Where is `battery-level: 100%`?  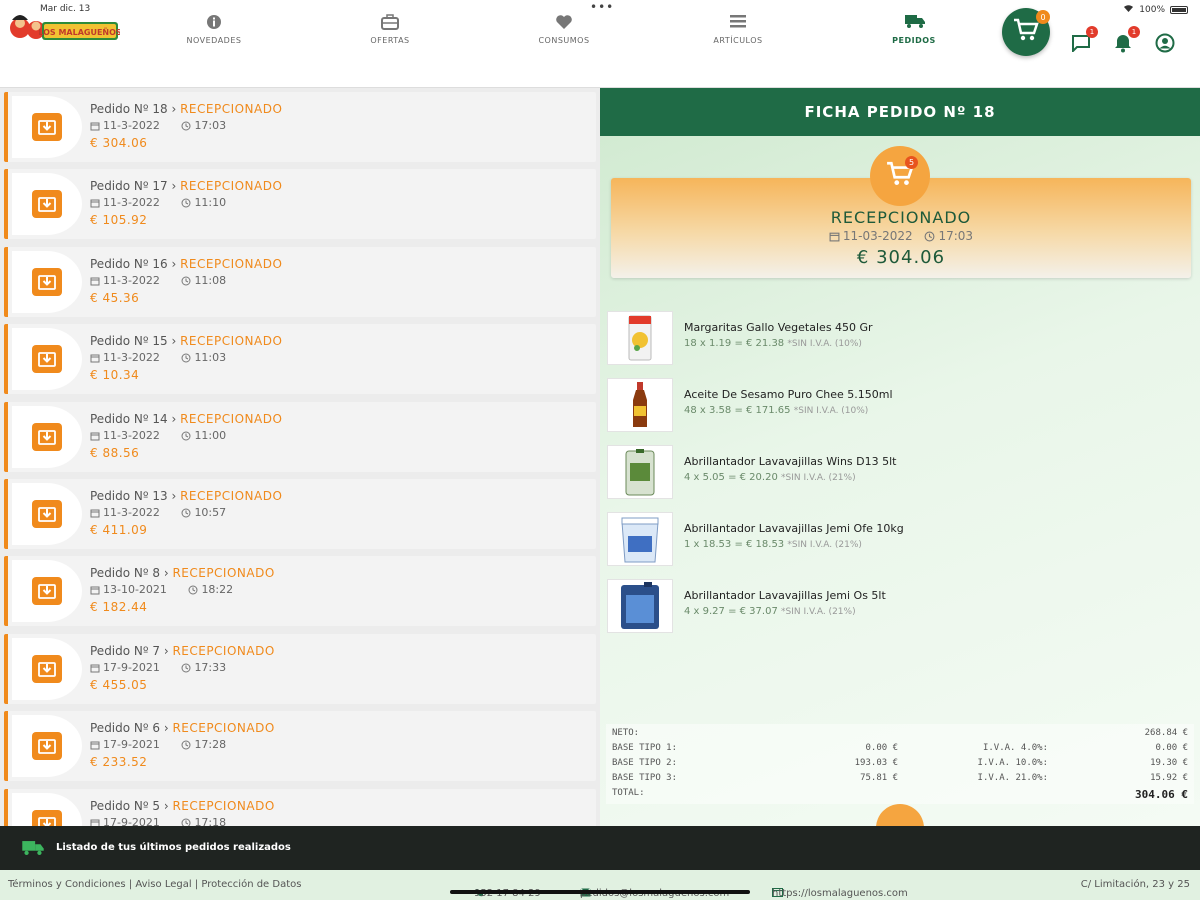 battery-level: 100% is located at coordinates (1152, 9).